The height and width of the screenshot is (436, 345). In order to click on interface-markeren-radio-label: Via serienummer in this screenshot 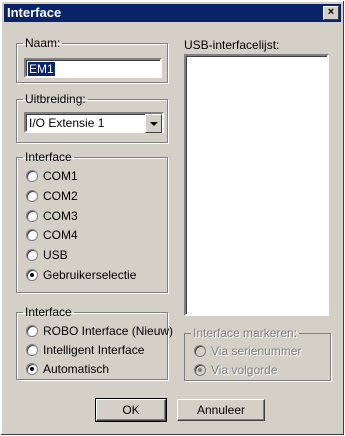, I will do `click(256, 351)`.